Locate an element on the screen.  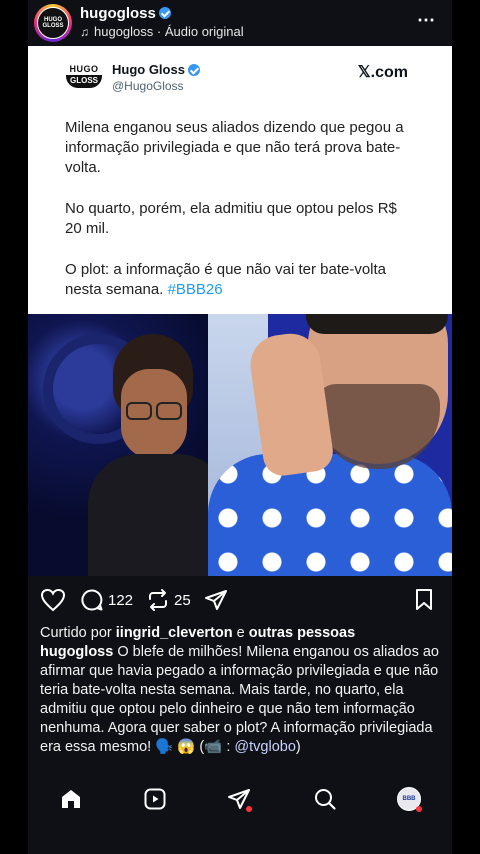
username-text: hugogloss is located at coordinates (118, 13).